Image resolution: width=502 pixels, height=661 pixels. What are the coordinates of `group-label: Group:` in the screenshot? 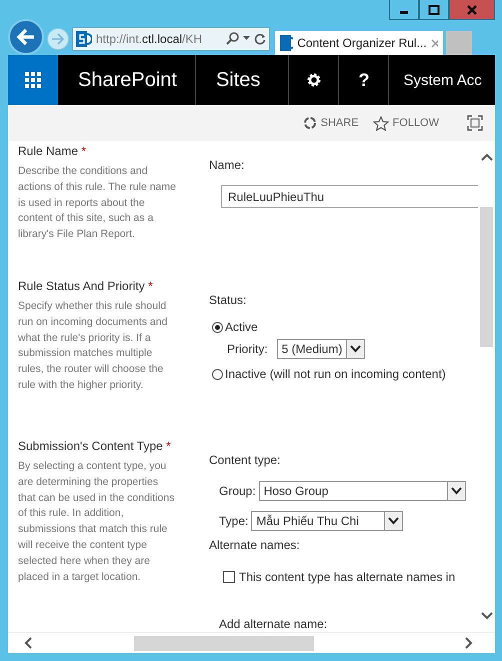 It's located at (237, 491).